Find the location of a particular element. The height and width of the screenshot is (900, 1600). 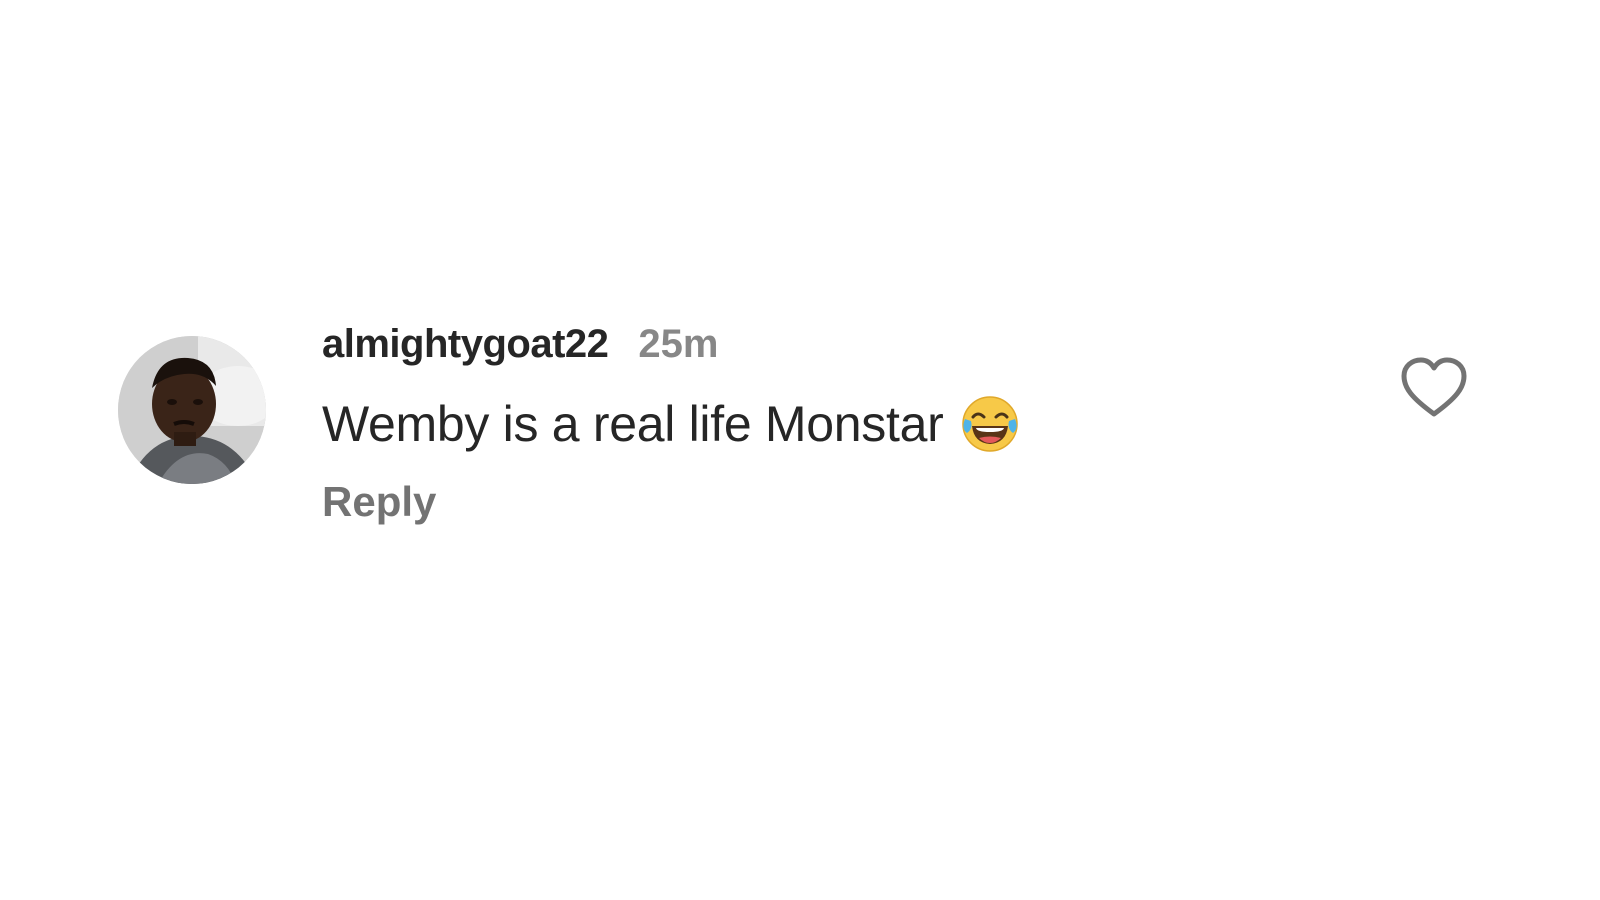

like-button is located at coordinates (1434, 388).